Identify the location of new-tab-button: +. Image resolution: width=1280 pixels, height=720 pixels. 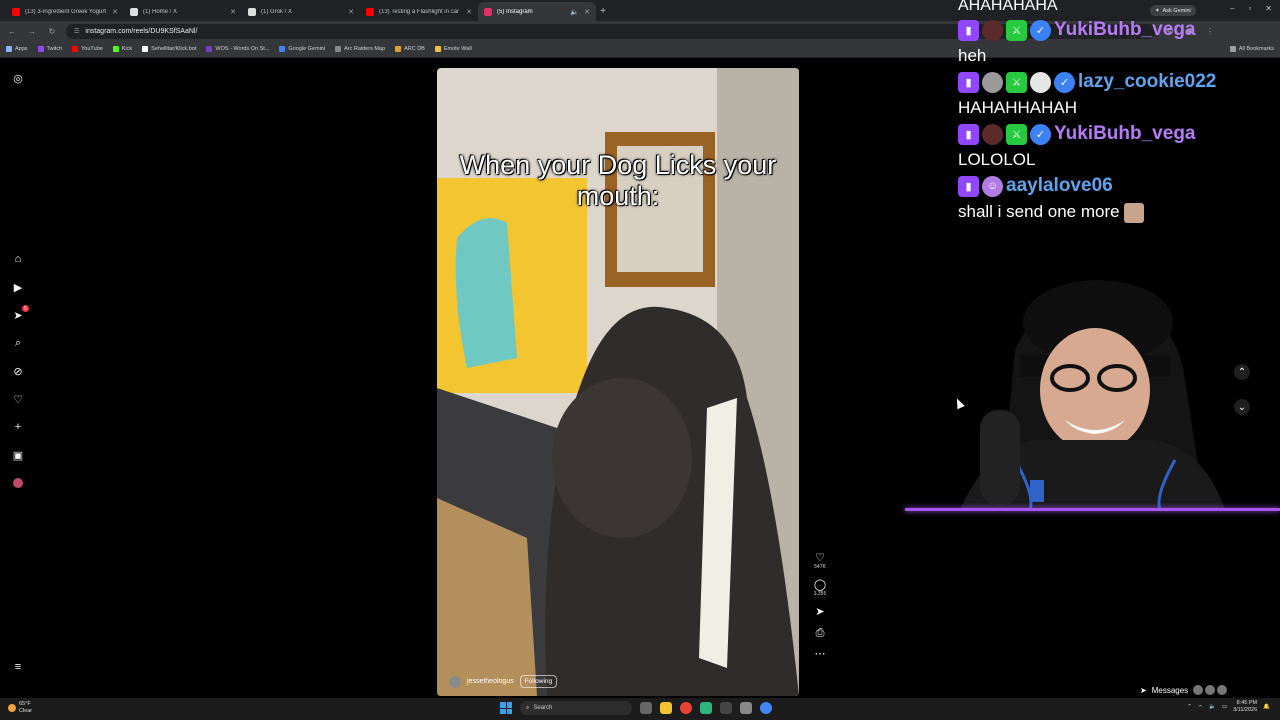
(603, 11).